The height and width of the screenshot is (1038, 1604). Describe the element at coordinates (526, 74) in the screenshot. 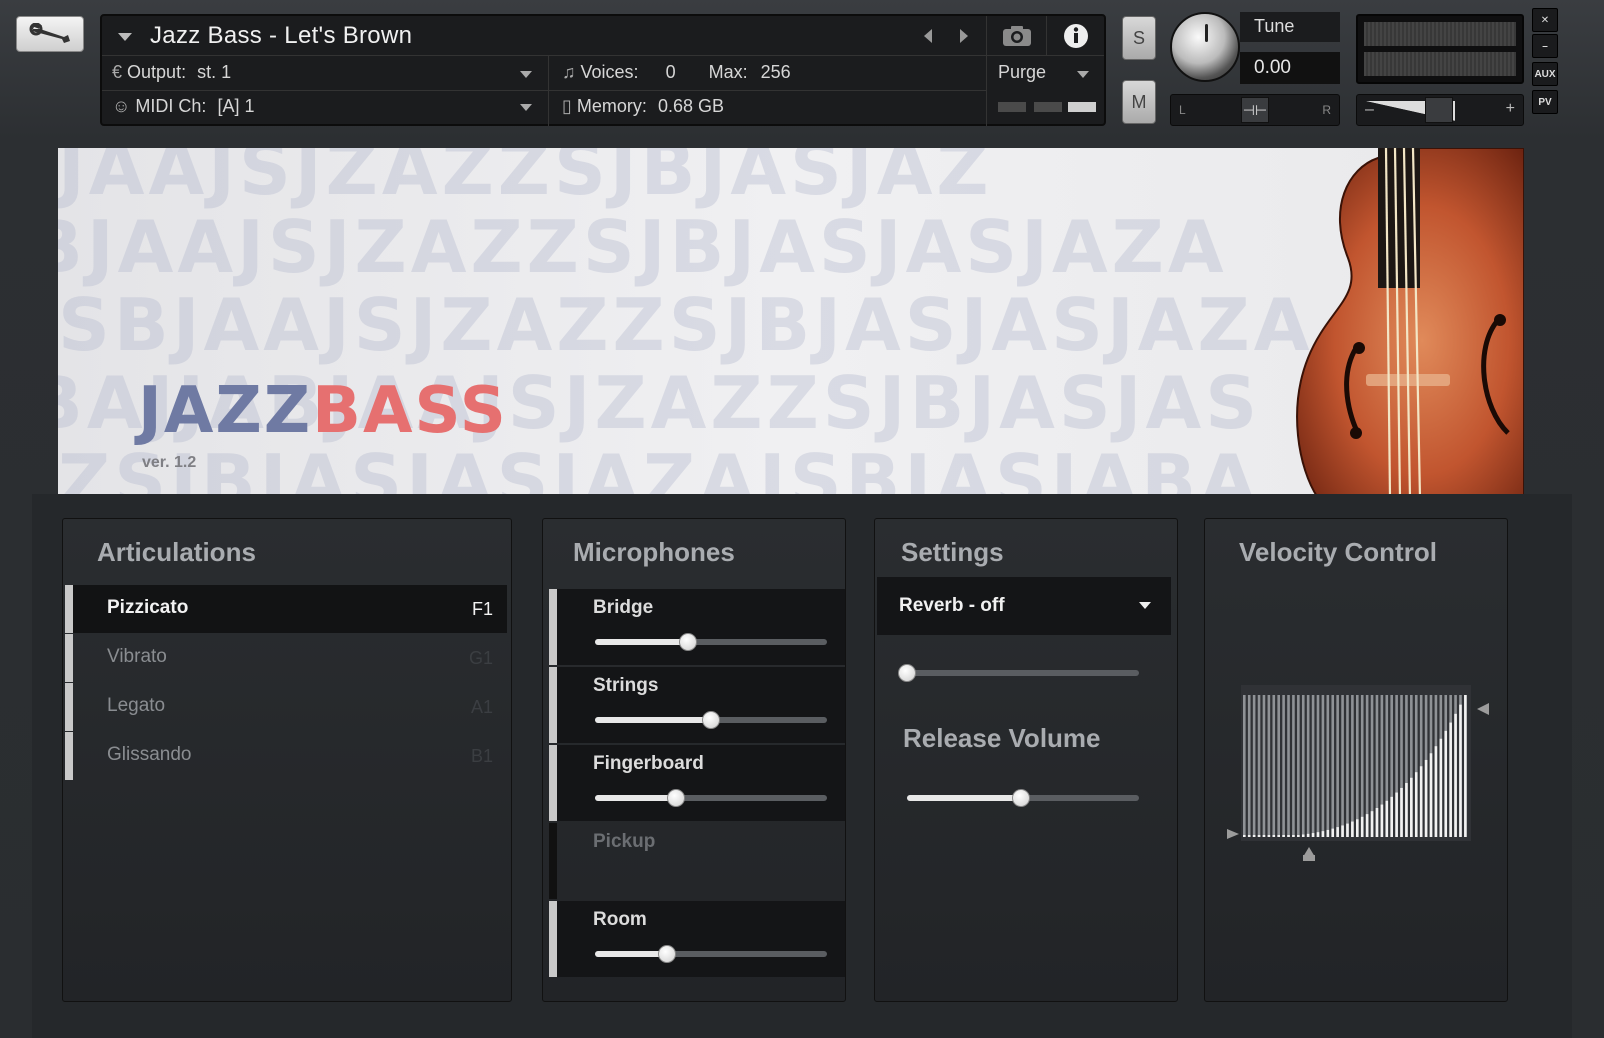

I see `output-dropdown-icon` at that location.